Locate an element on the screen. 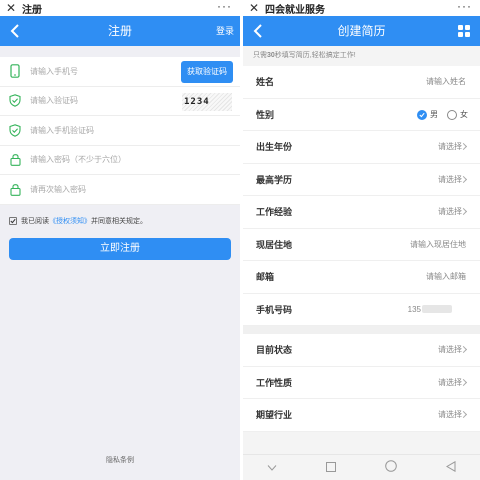 Image resolution: width=480 pixels, height=480 pixels. residence-input: 请输入现居住地 is located at coordinates (438, 245).